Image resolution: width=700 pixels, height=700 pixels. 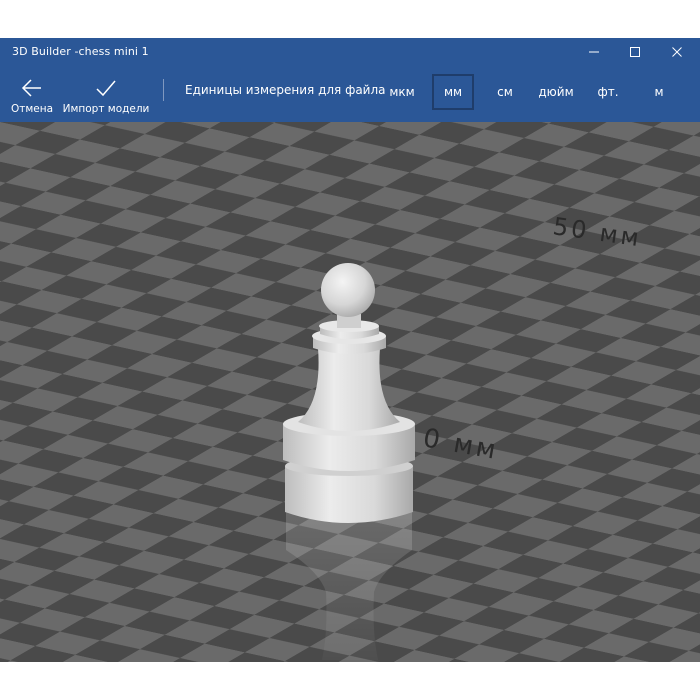 I want to click on cancel-button: Отмена, so click(x=32, y=94).